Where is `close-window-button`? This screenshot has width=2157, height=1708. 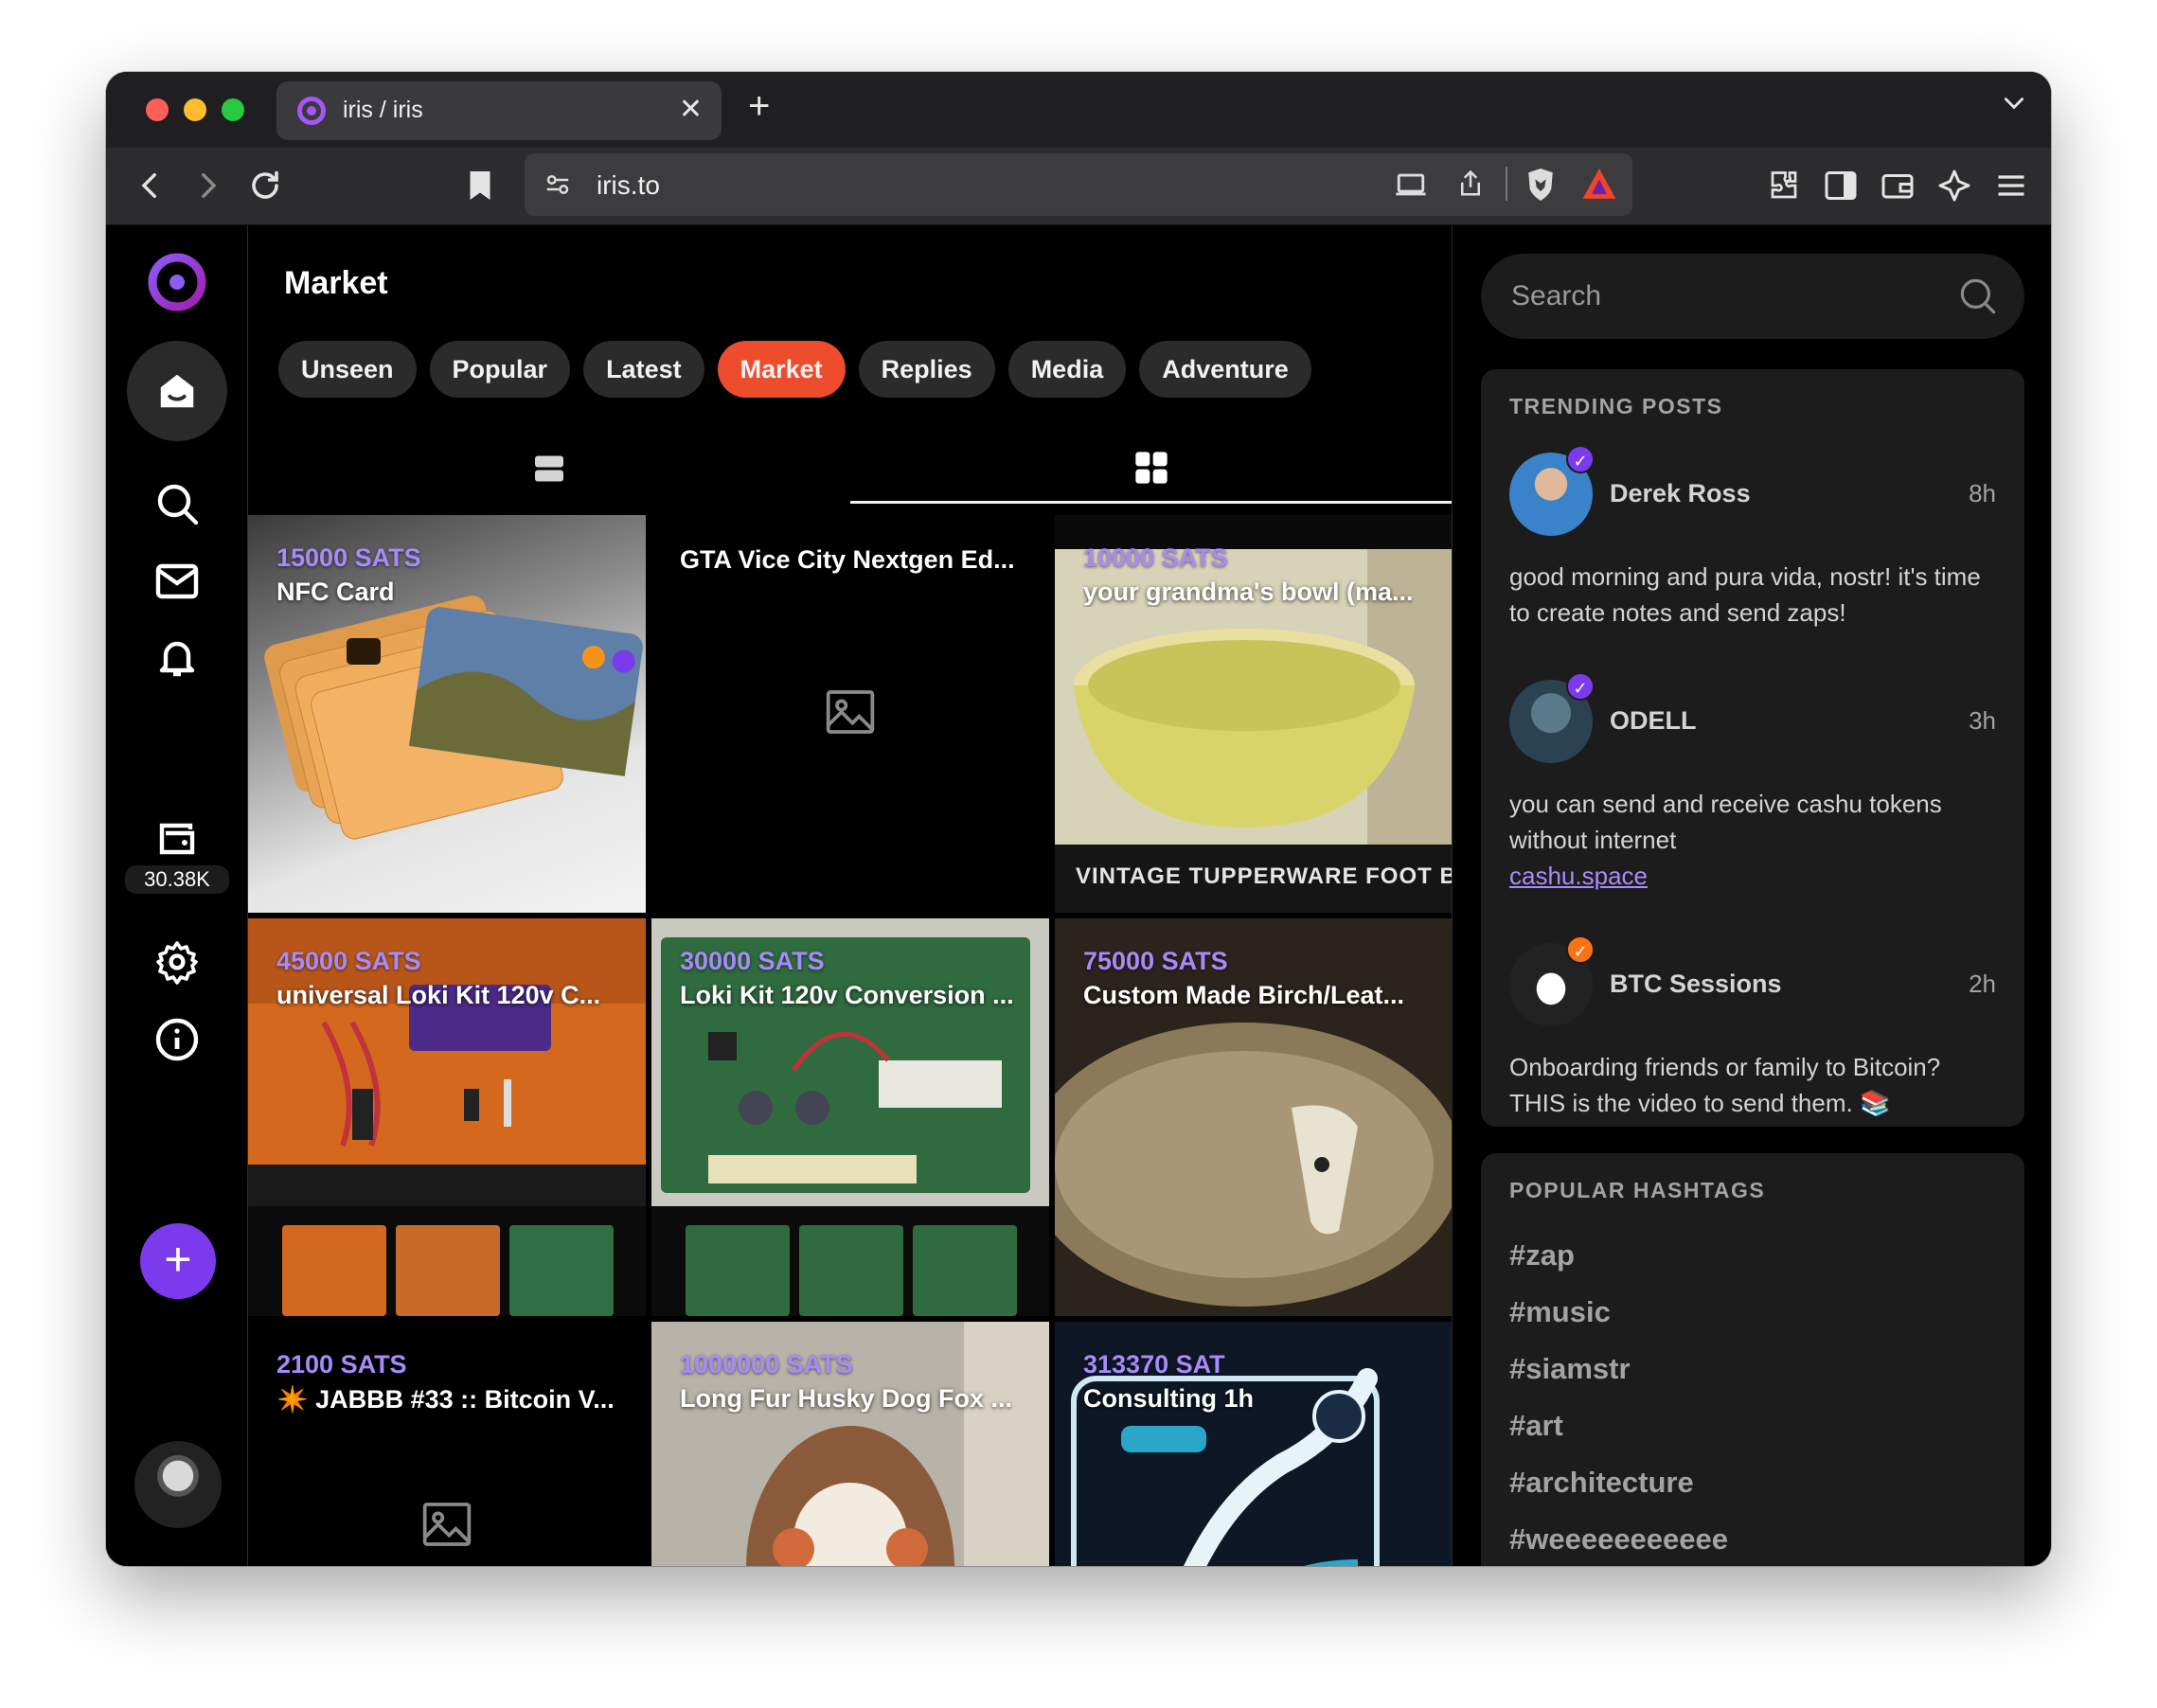 close-window-button is located at coordinates (157, 109).